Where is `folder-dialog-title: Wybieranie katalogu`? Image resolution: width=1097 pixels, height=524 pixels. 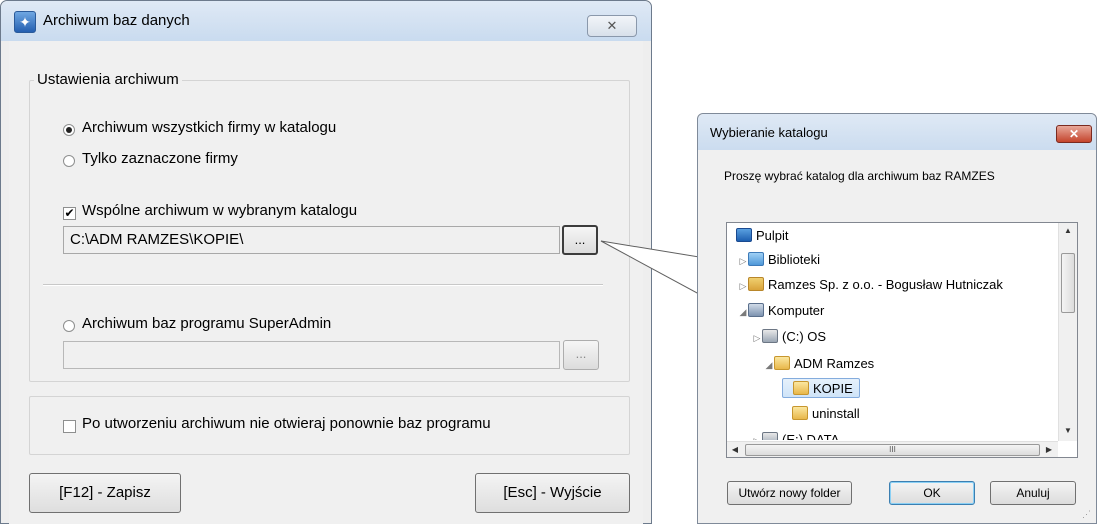 folder-dialog-title: Wybieranie katalogu is located at coordinates (769, 132).